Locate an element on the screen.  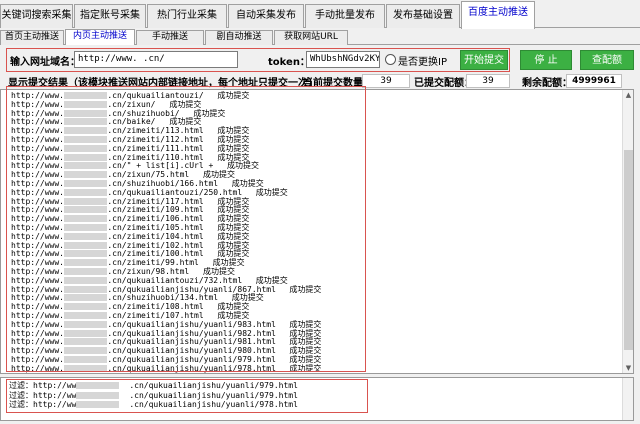
top-tab-5: 发布基础设置 is located at coordinates (423, 16).